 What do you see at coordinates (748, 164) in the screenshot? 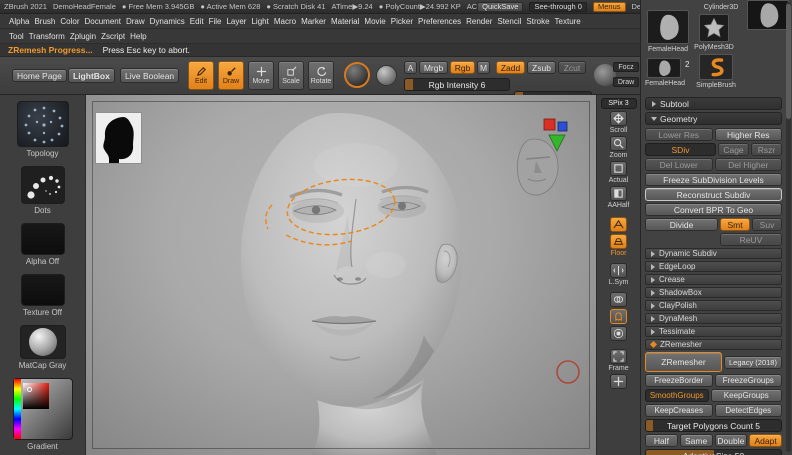
I see `del-higher-button: Del Higher` at bounding box center [748, 164].